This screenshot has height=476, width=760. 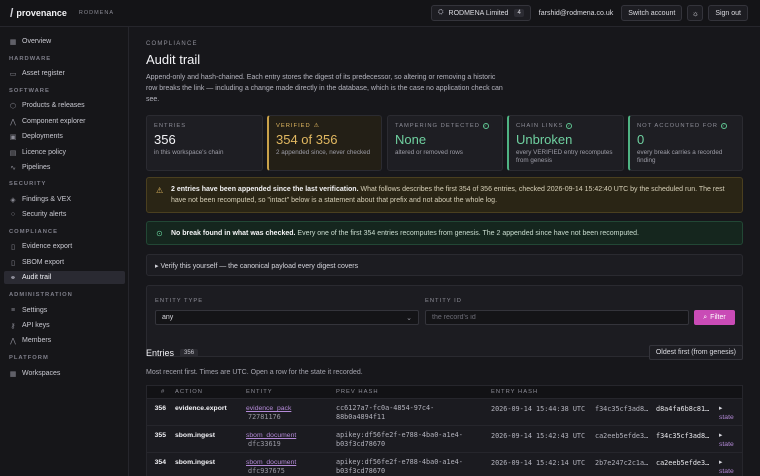 What do you see at coordinates (385, 408) in the screenshot?
I see `prev-hash-line: cc6127a7-fc0a-4854-97c4-` at bounding box center [385, 408].